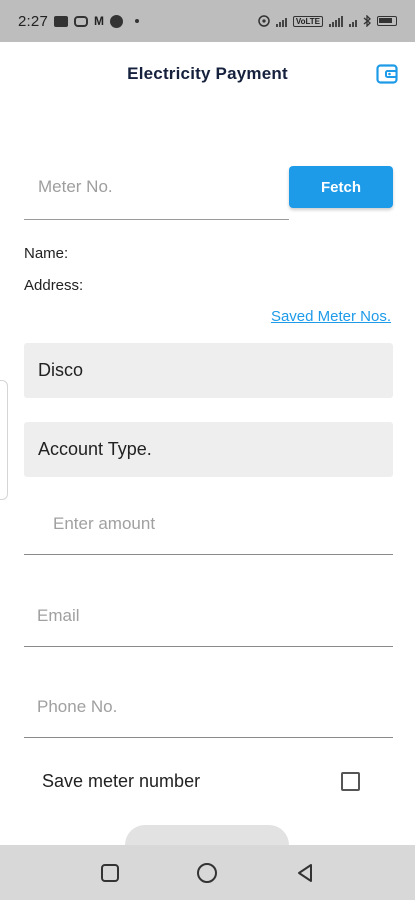 The image size is (415, 900). I want to click on home-button, so click(207, 873).